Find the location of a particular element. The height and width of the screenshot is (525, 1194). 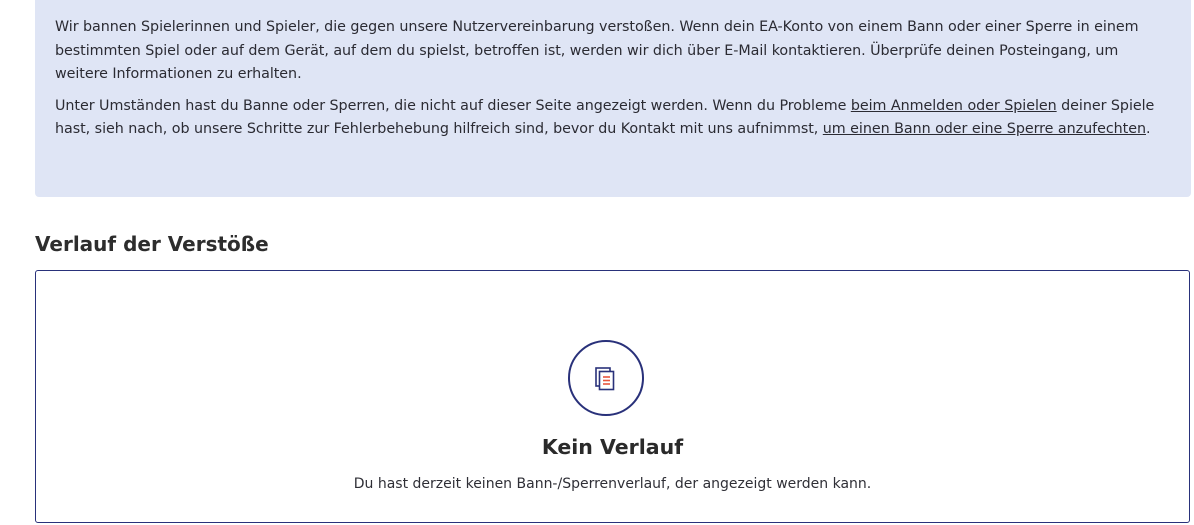

ban-info-text: . is located at coordinates (1148, 129).